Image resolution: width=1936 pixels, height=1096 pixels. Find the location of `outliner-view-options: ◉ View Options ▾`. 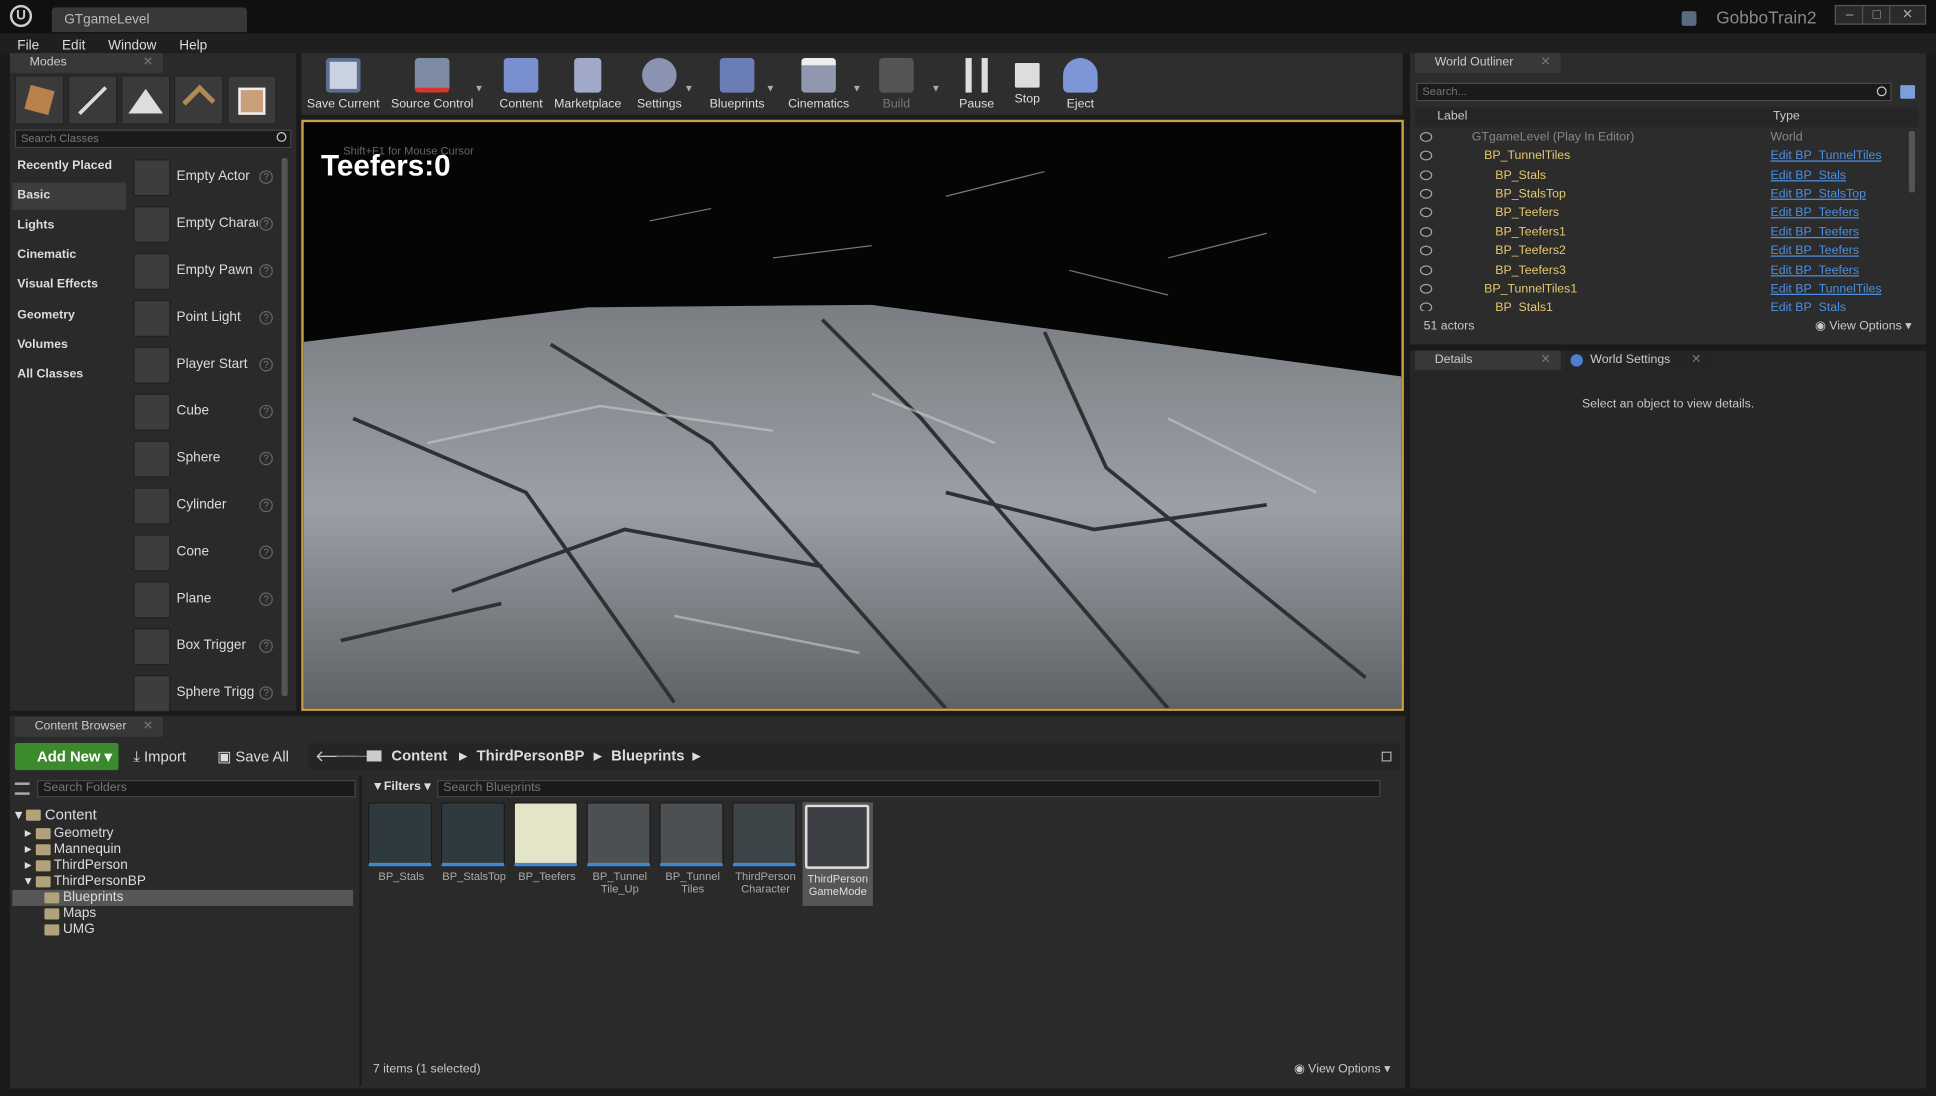

outliner-view-options: ◉ View Options ▾ is located at coordinates (1863, 327).